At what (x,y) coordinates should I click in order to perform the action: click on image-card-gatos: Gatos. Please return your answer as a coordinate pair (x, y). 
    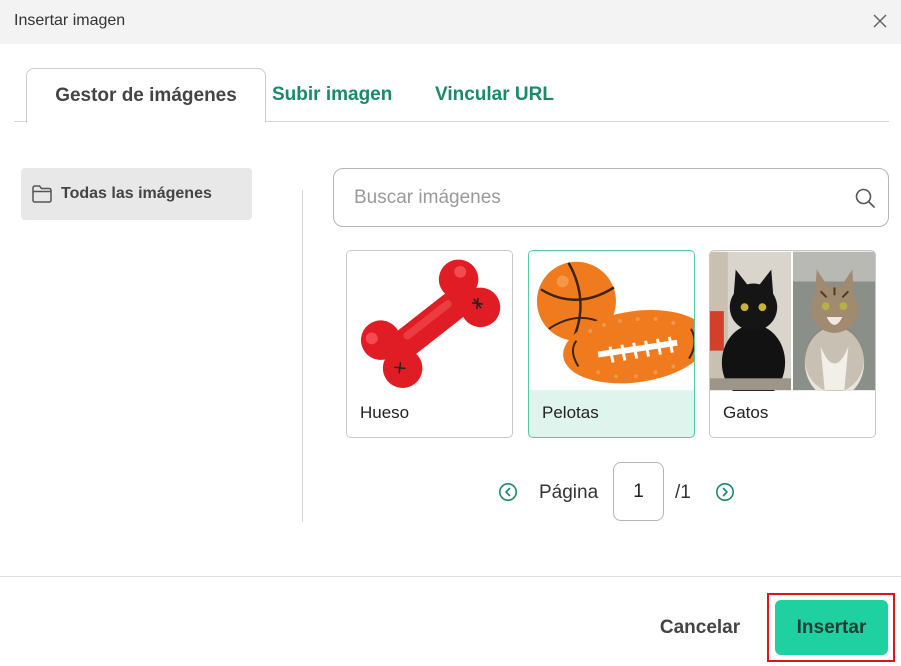
    Looking at the image, I should click on (792, 344).